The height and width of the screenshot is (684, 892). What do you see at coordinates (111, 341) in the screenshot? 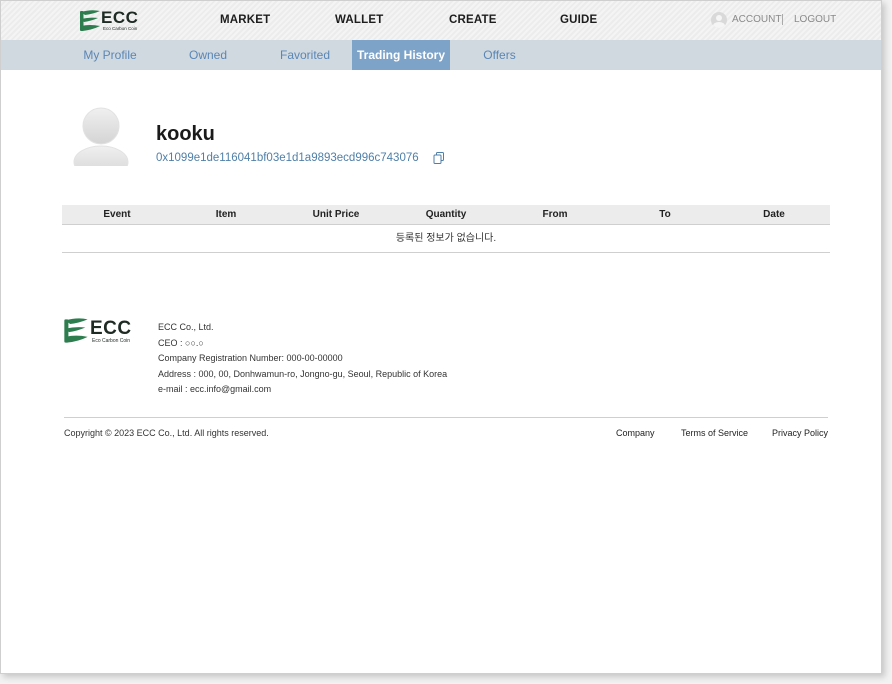
I see `footer-brand-tagline: Eco Carbon Coin` at bounding box center [111, 341].